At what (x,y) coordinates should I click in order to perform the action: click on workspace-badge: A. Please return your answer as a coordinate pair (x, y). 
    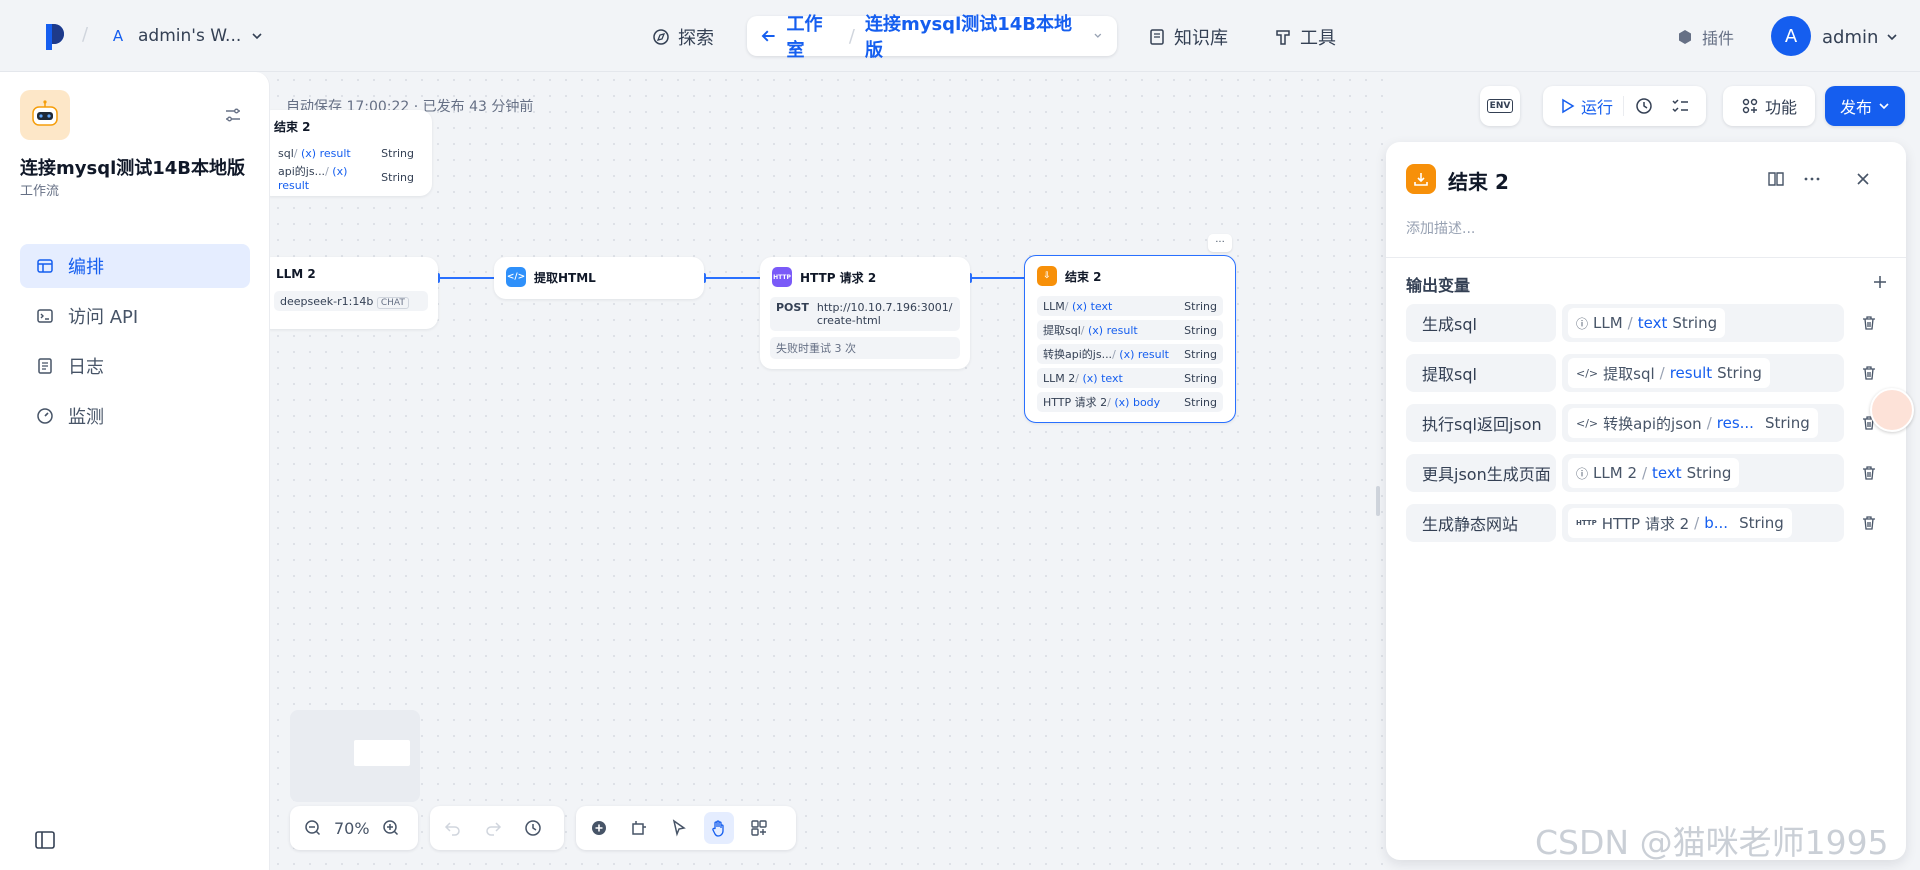
    Looking at the image, I should click on (118, 36).